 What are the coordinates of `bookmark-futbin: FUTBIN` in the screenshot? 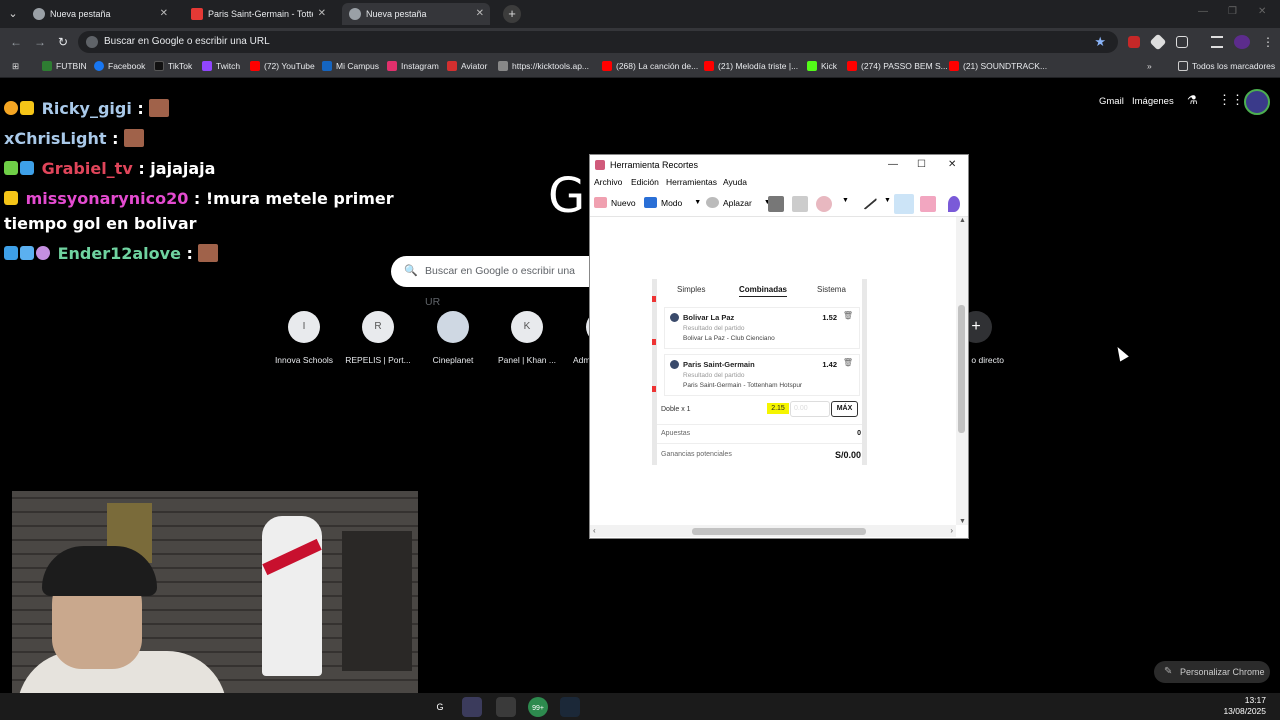 It's located at (64, 66).